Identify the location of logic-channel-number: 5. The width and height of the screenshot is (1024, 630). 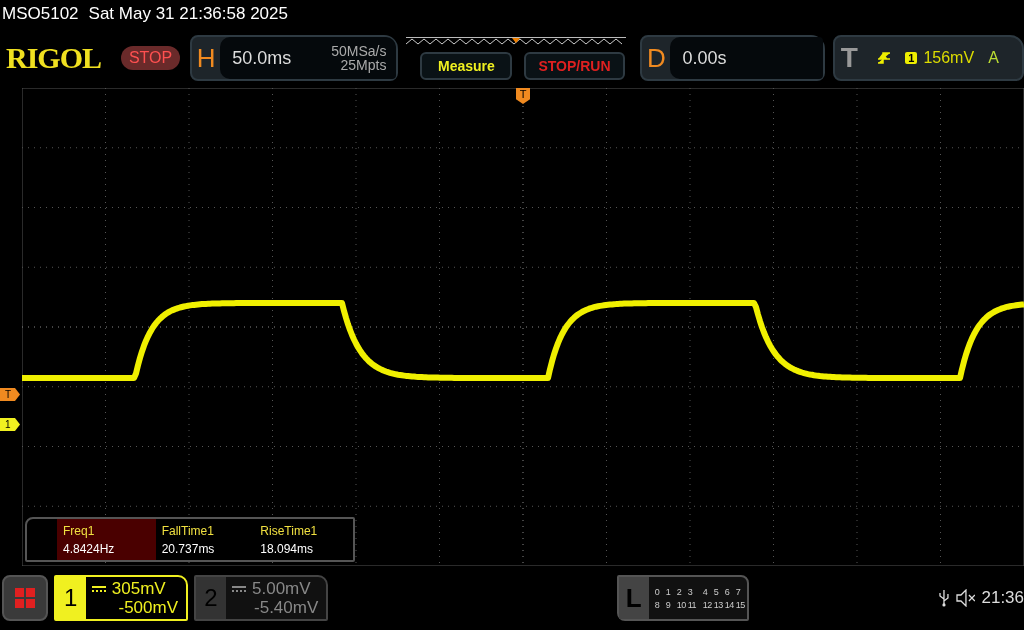
(716, 591).